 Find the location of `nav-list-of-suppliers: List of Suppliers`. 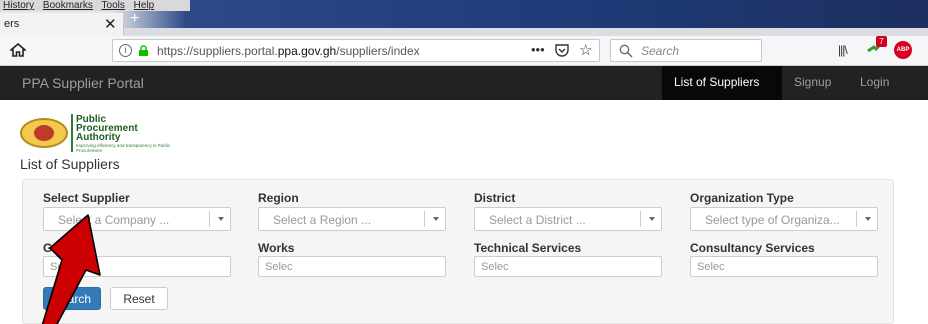

nav-list-of-suppliers: List of Suppliers is located at coordinates (716, 82).